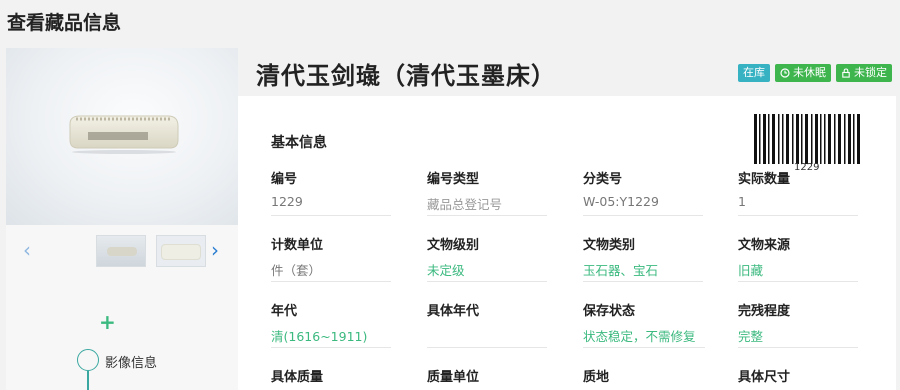 This screenshot has width=900, height=390. Describe the element at coordinates (453, 311) in the screenshot. I see `field-label: 具体年代` at that location.